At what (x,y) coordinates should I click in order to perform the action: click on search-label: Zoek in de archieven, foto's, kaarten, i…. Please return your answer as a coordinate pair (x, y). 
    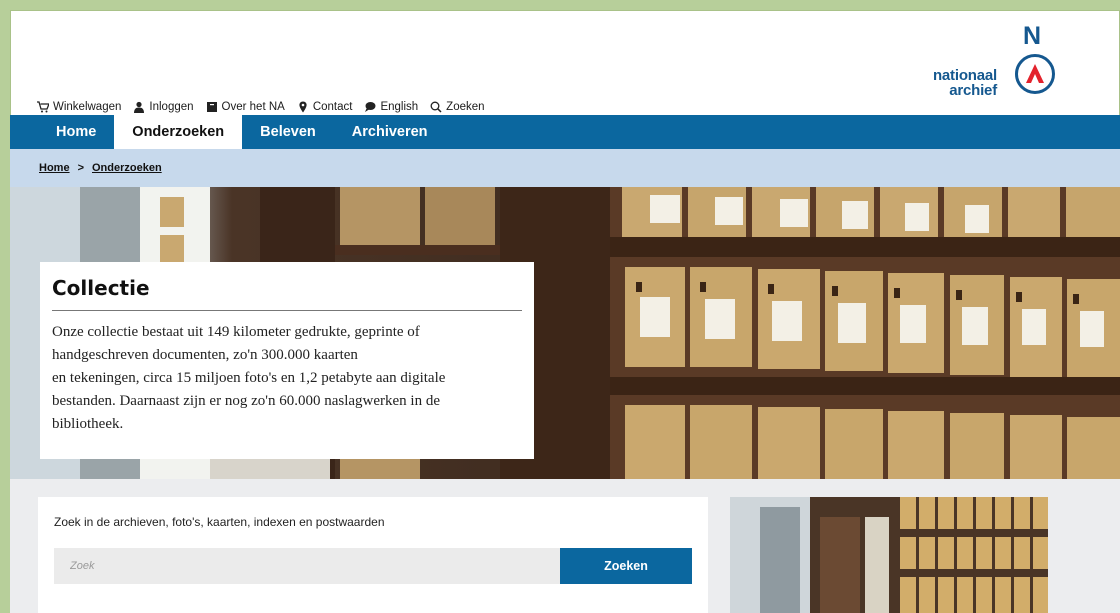
    Looking at the image, I should click on (219, 522).